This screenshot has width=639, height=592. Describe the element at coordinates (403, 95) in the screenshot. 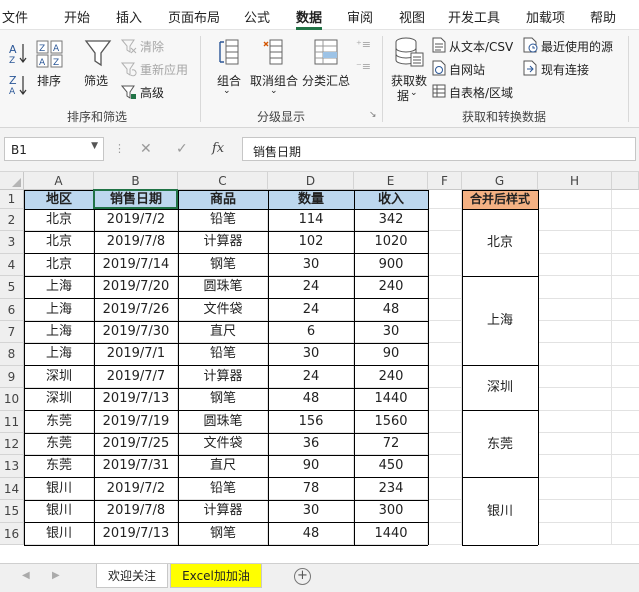

I see `get-data-button-line2: 据` at that location.